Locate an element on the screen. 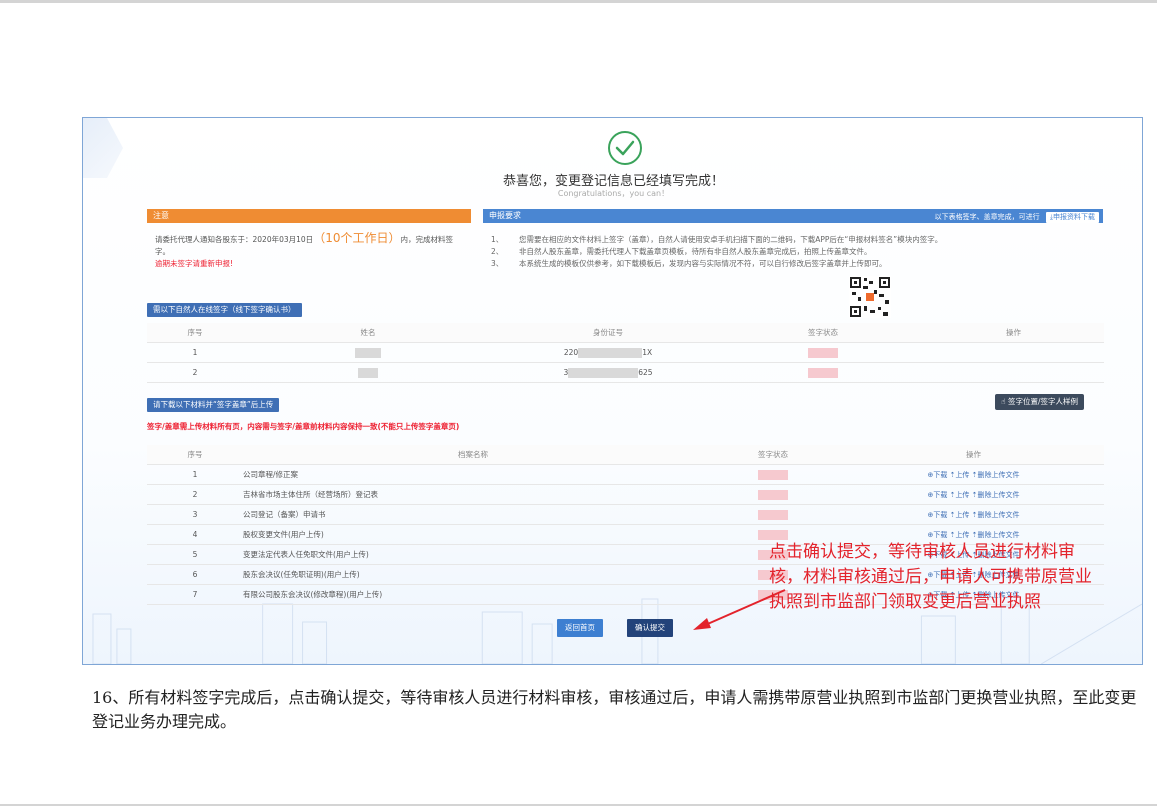 This screenshot has height=806, width=1157. signers-table: 序号 姓名 身份证号 签字状态 操作 1 220 1X 2 3 625 is located at coordinates (625, 353).